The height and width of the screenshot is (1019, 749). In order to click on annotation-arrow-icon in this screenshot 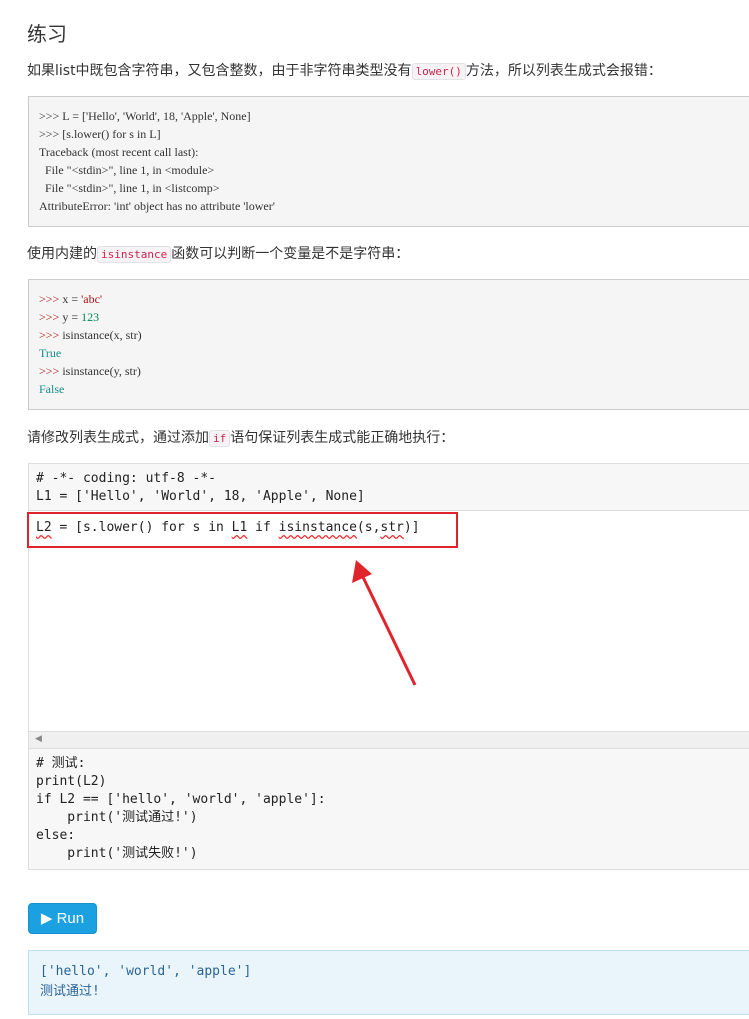, I will do `click(384, 623)`.